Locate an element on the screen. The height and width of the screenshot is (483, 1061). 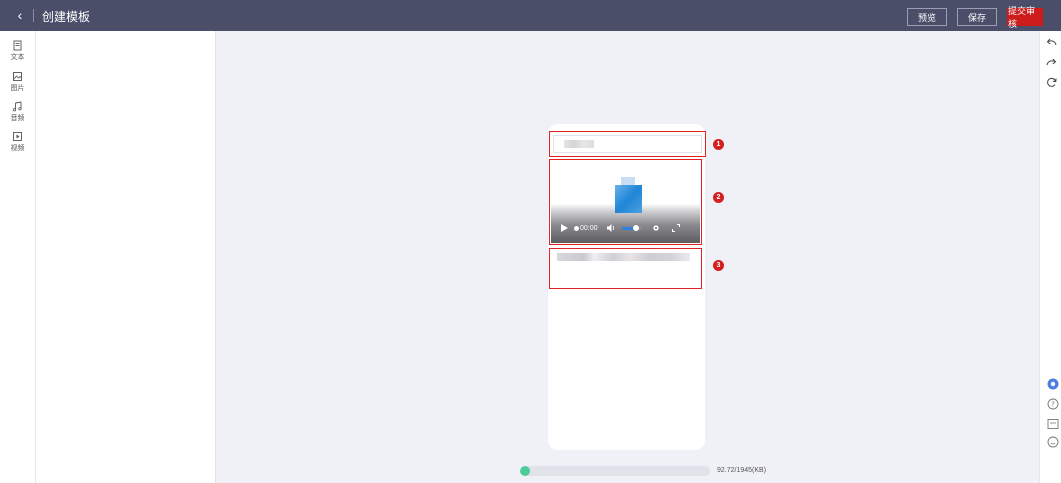
marker-3: 3 is located at coordinates (718, 265).